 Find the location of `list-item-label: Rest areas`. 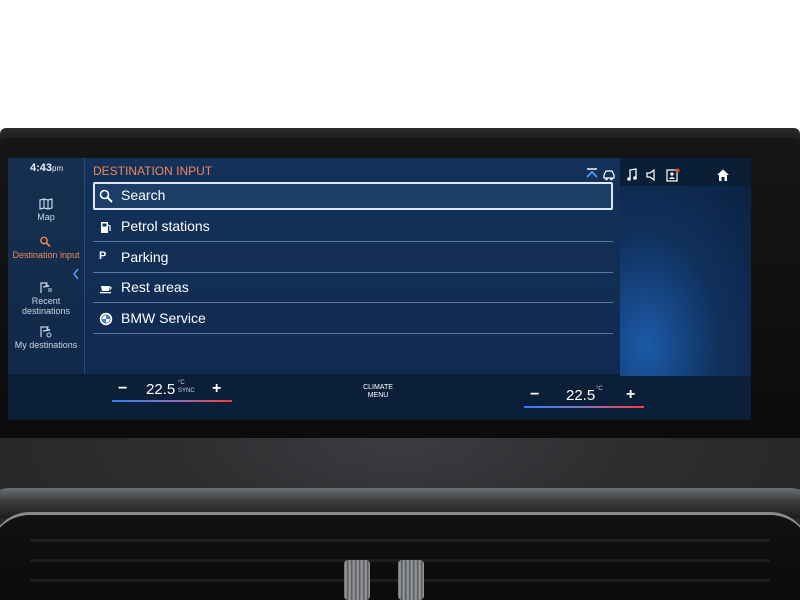

list-item-label: Rest areas is located at coordinates (155, 287).